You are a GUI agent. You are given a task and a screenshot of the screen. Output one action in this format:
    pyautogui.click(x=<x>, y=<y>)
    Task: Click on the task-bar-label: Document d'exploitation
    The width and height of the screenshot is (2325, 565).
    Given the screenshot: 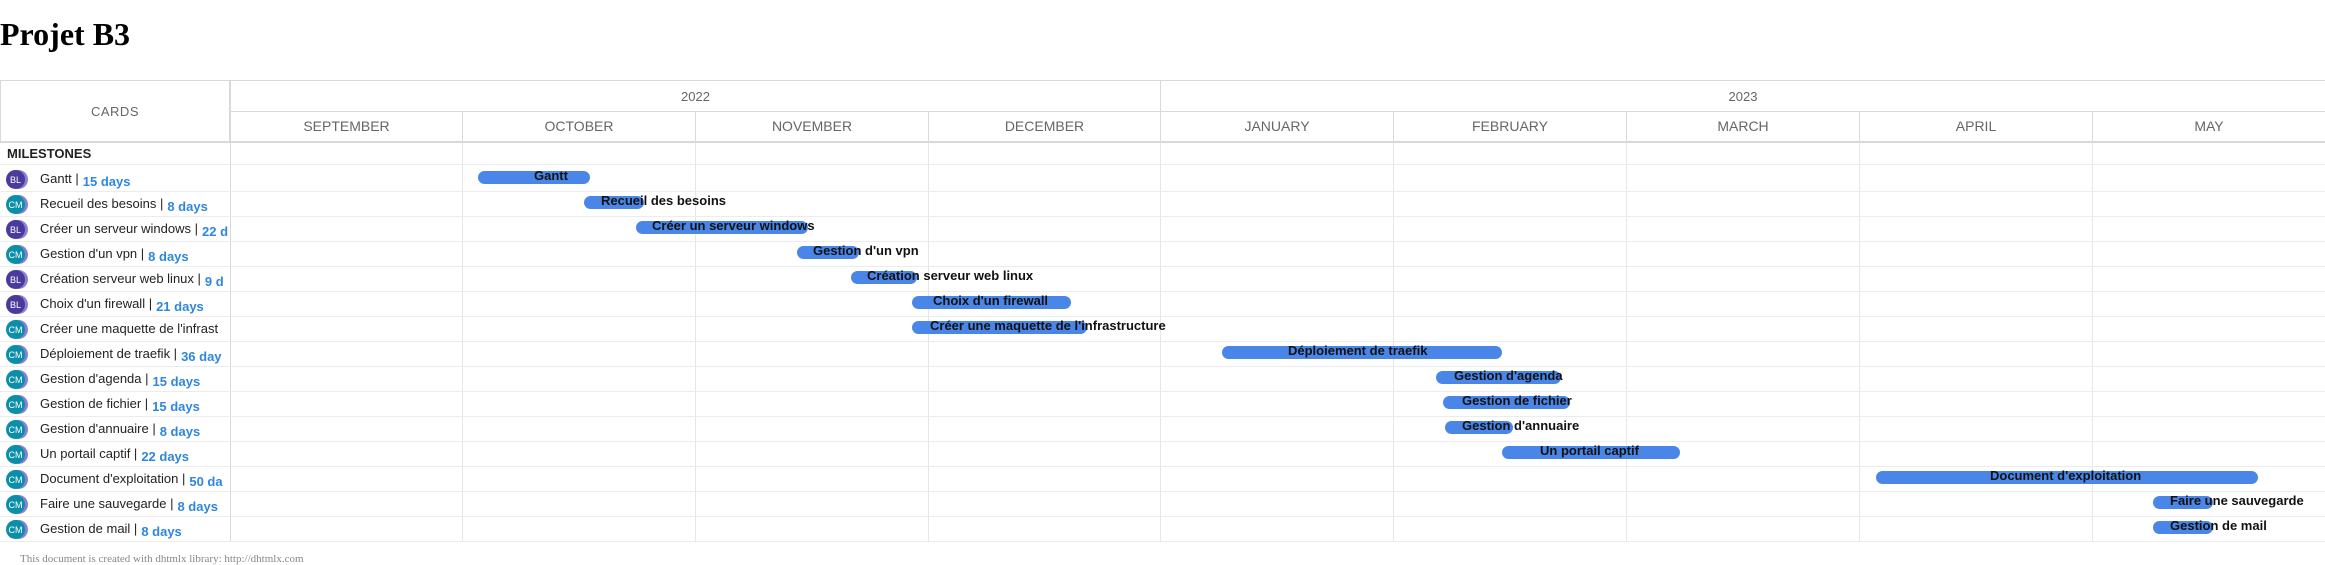 What is the action you would take?
    pyautogui.click(x=2066, y=475)
    